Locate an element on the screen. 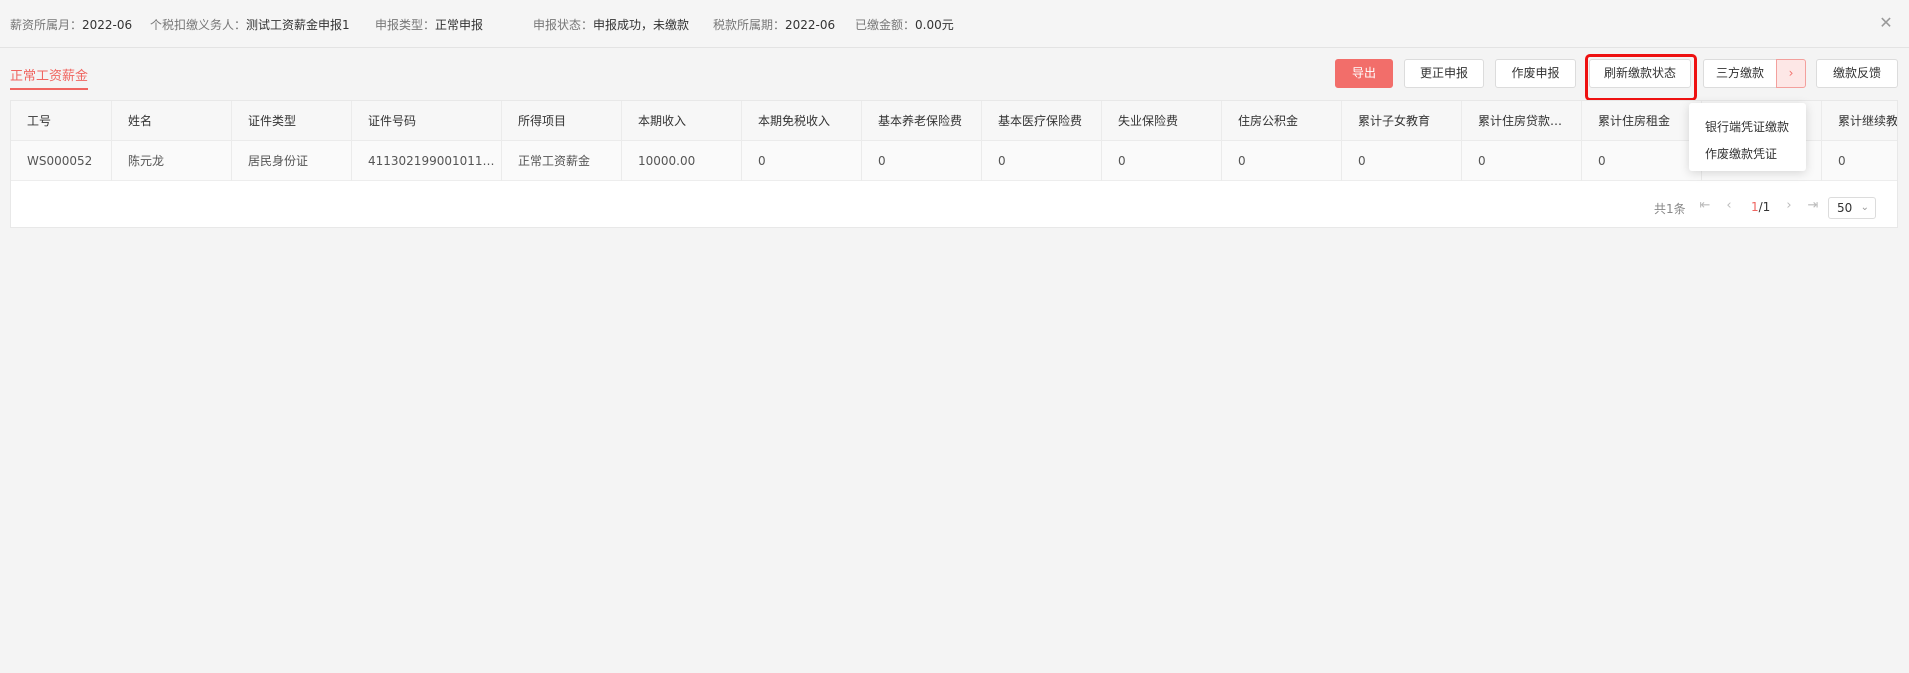  cell-id-type: 居民身份证 is located at coordinates (292, 161).